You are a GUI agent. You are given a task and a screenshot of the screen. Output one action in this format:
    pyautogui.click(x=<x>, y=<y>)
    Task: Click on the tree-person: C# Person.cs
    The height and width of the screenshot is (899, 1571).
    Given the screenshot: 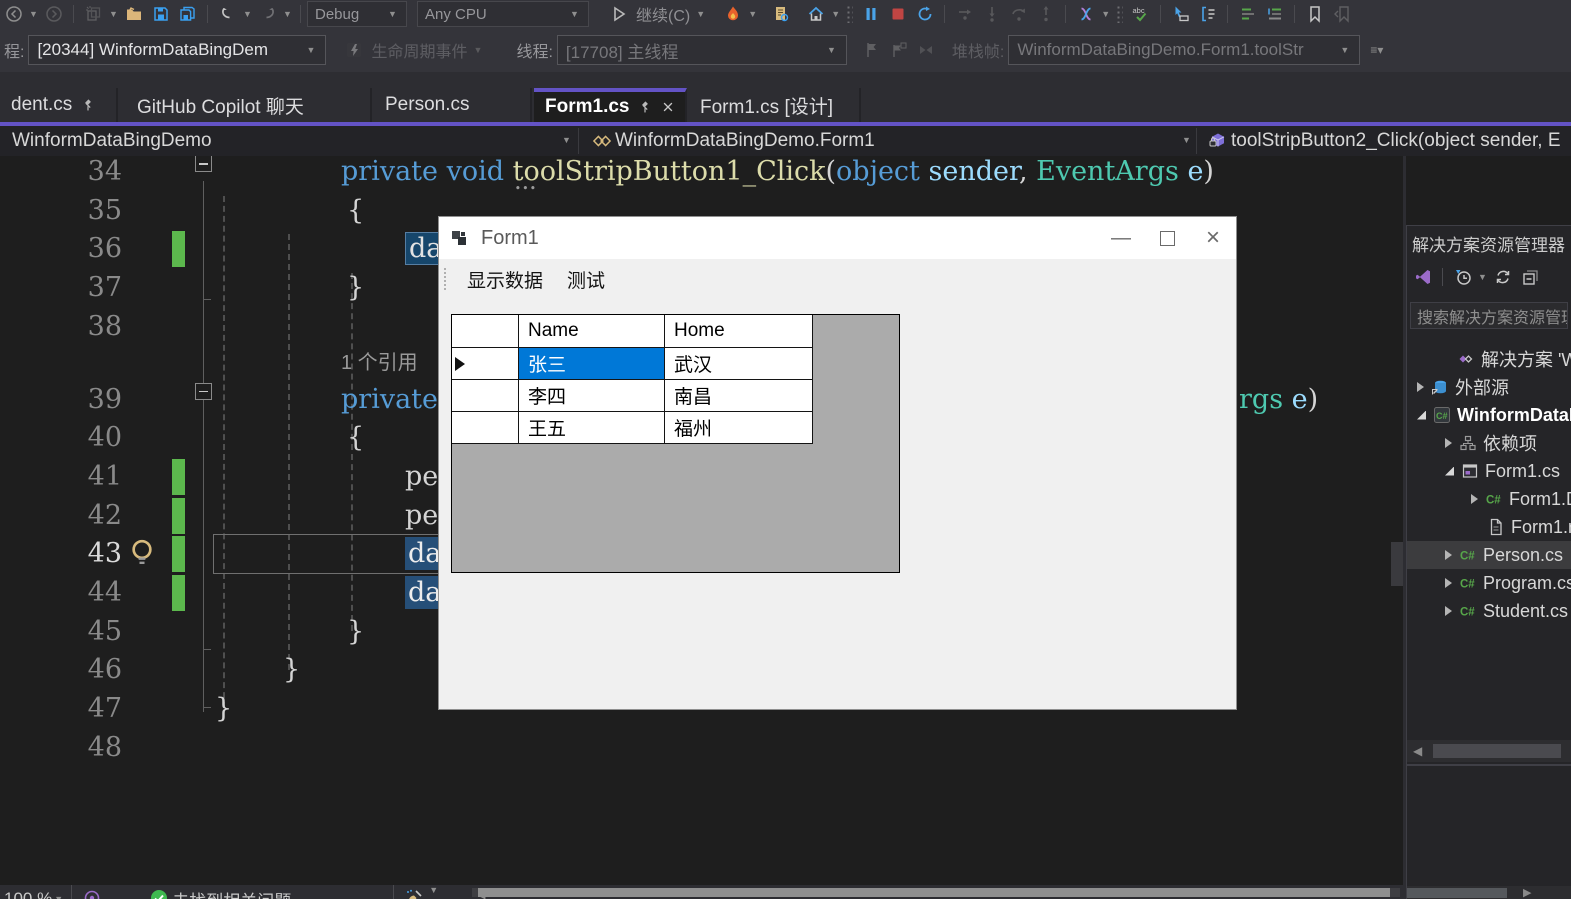 What is the action you would take?
    pyautogui.click(x=1489, y=555)
    